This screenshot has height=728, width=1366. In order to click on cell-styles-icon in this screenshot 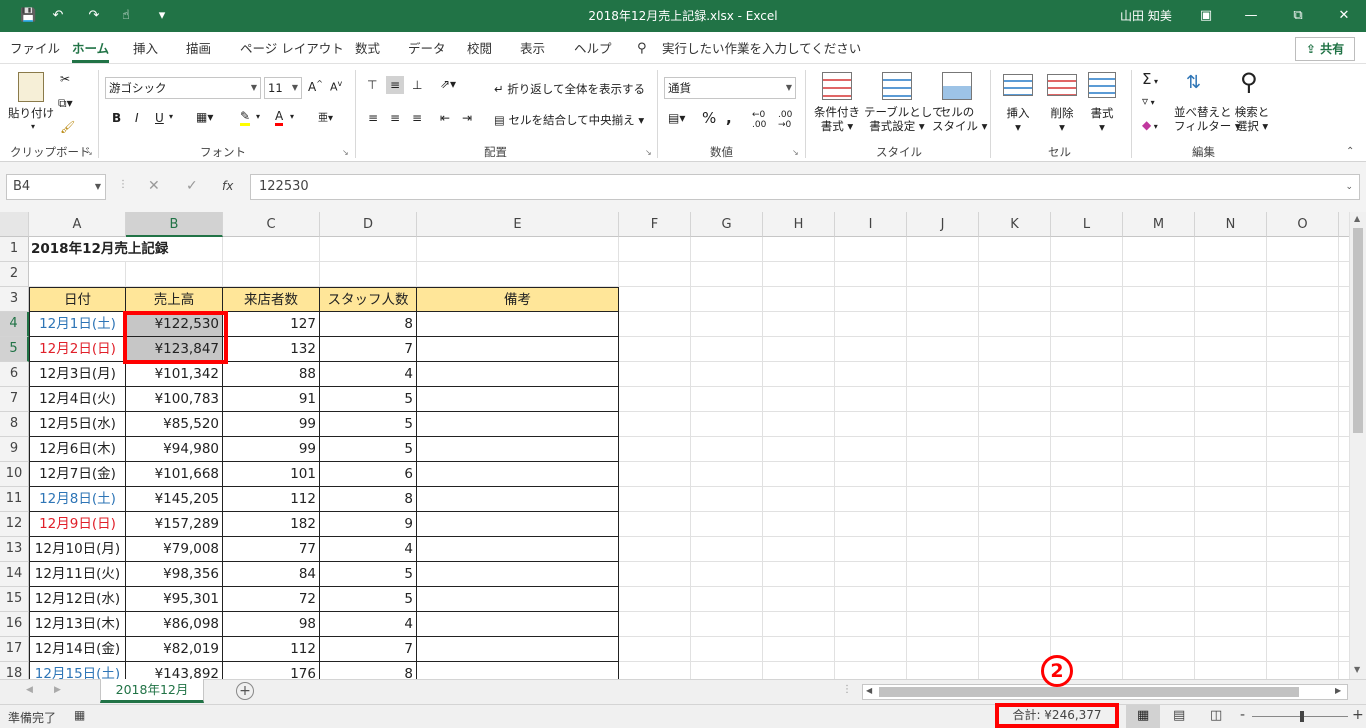, I will do `click(957, 86)`.